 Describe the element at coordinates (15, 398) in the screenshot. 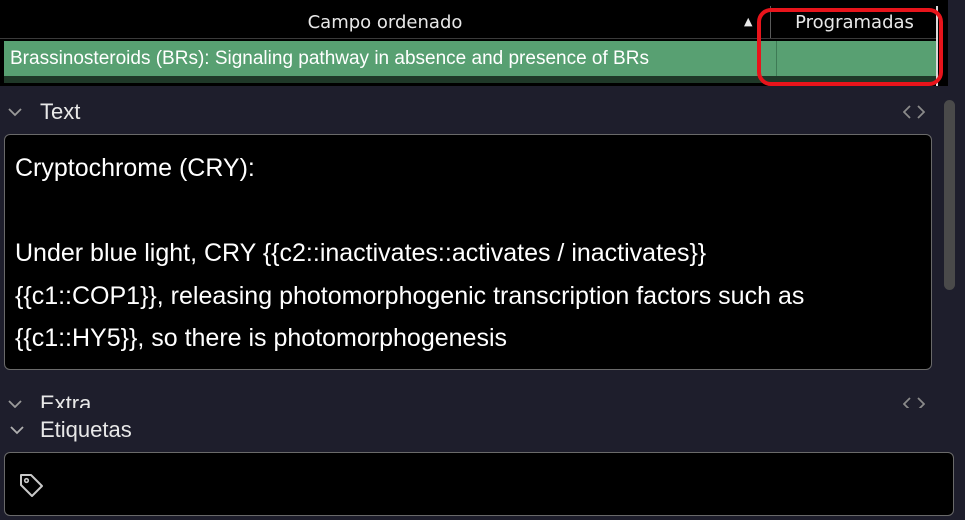

I see `collapse-extra-field` at that location.